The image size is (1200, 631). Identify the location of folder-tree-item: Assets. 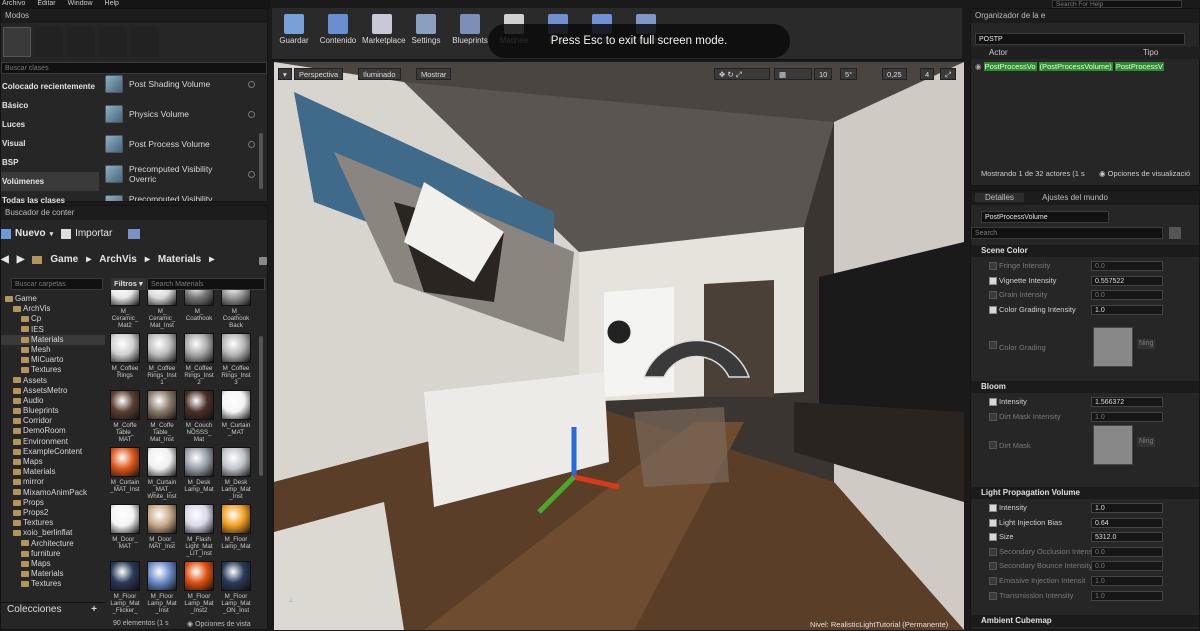
(53, 381).